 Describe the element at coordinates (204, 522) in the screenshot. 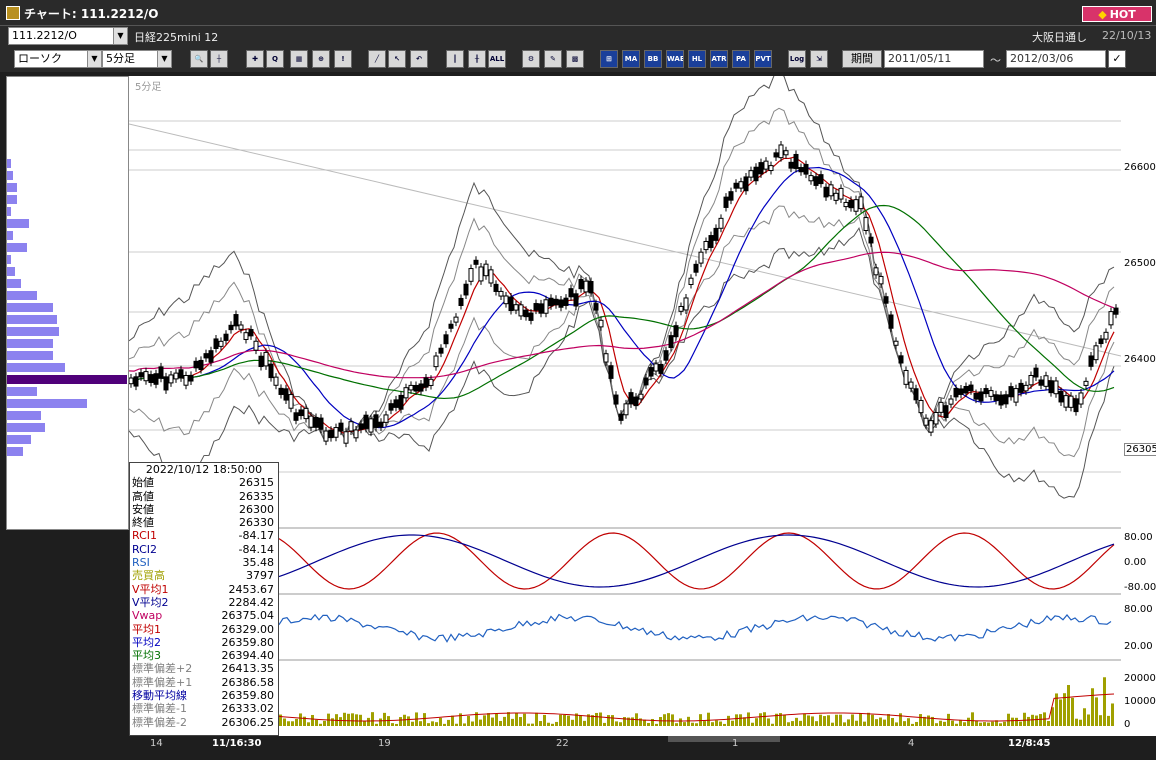

I see `info-row: 終値 26330` at that location.